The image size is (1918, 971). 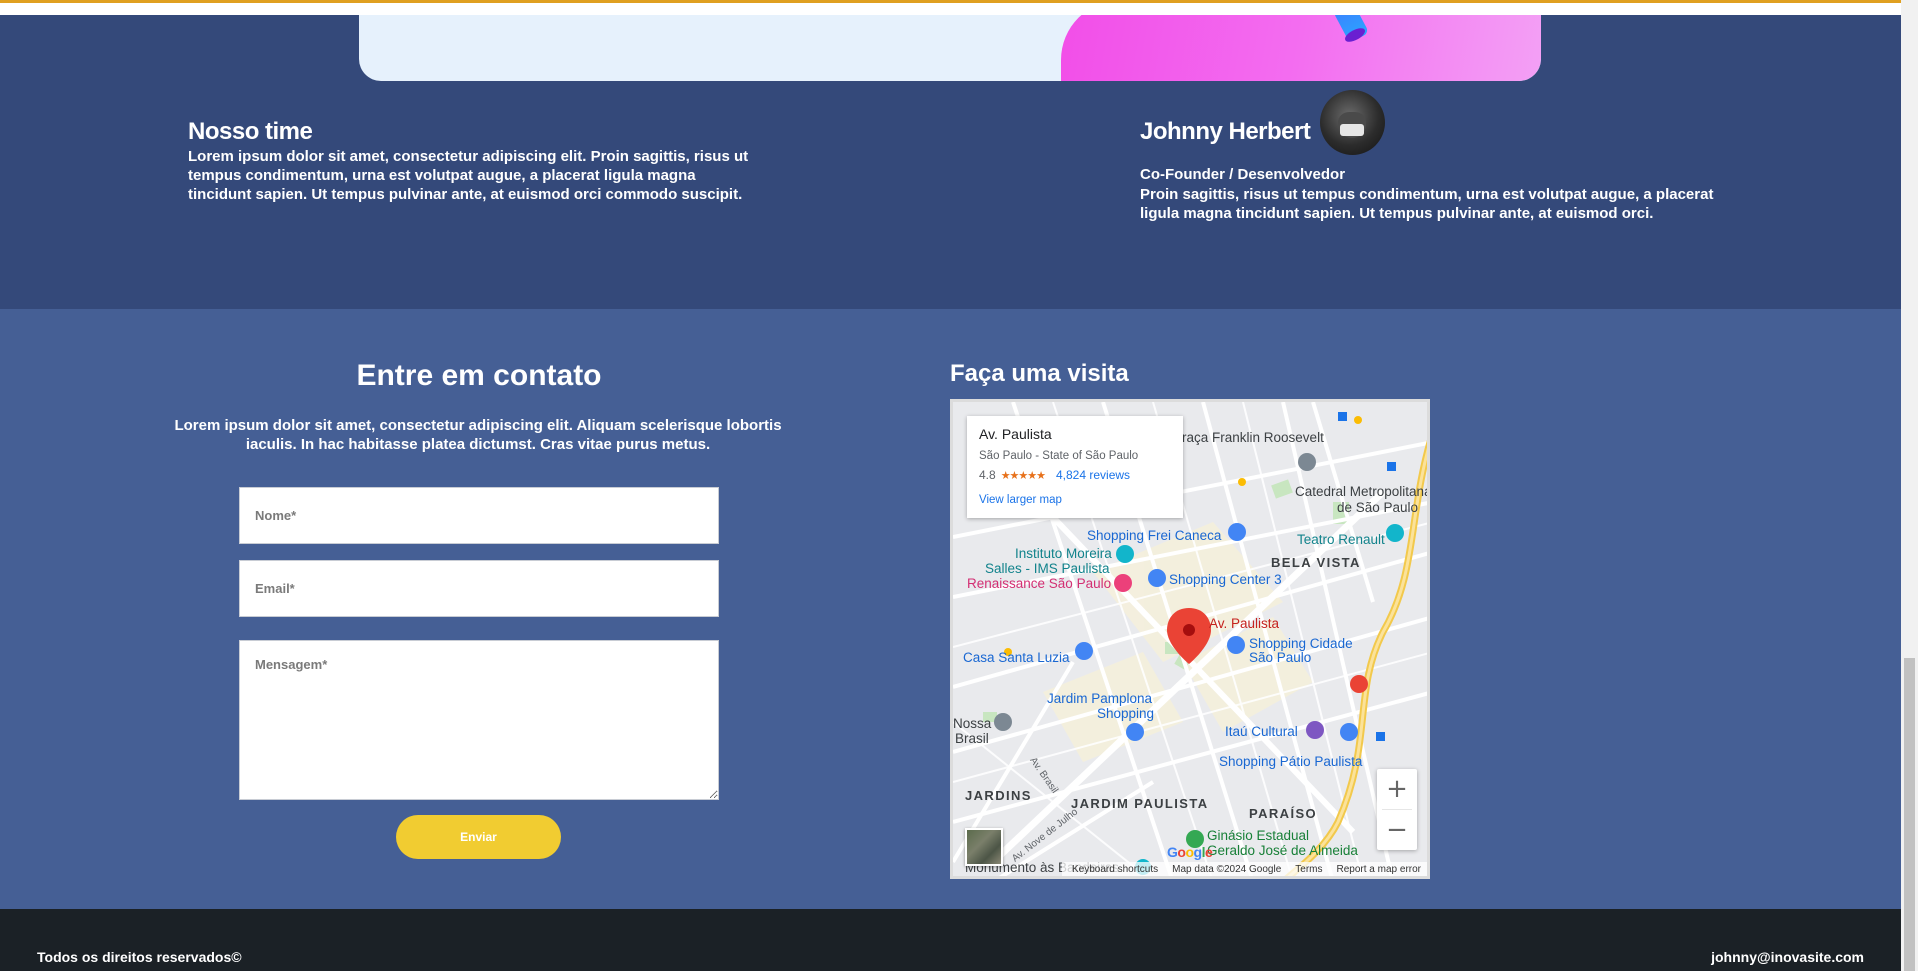 I want to click on top-strip, so click(x=950, y=9).